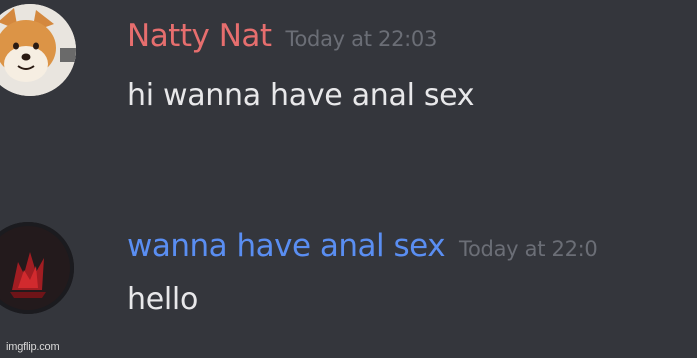 This screenshot has width=697, height=358. What do you see at coordinates (37, 268) in the screenshot?
I see `red-flower-avatar-icon` at bounding box center [37, 268].